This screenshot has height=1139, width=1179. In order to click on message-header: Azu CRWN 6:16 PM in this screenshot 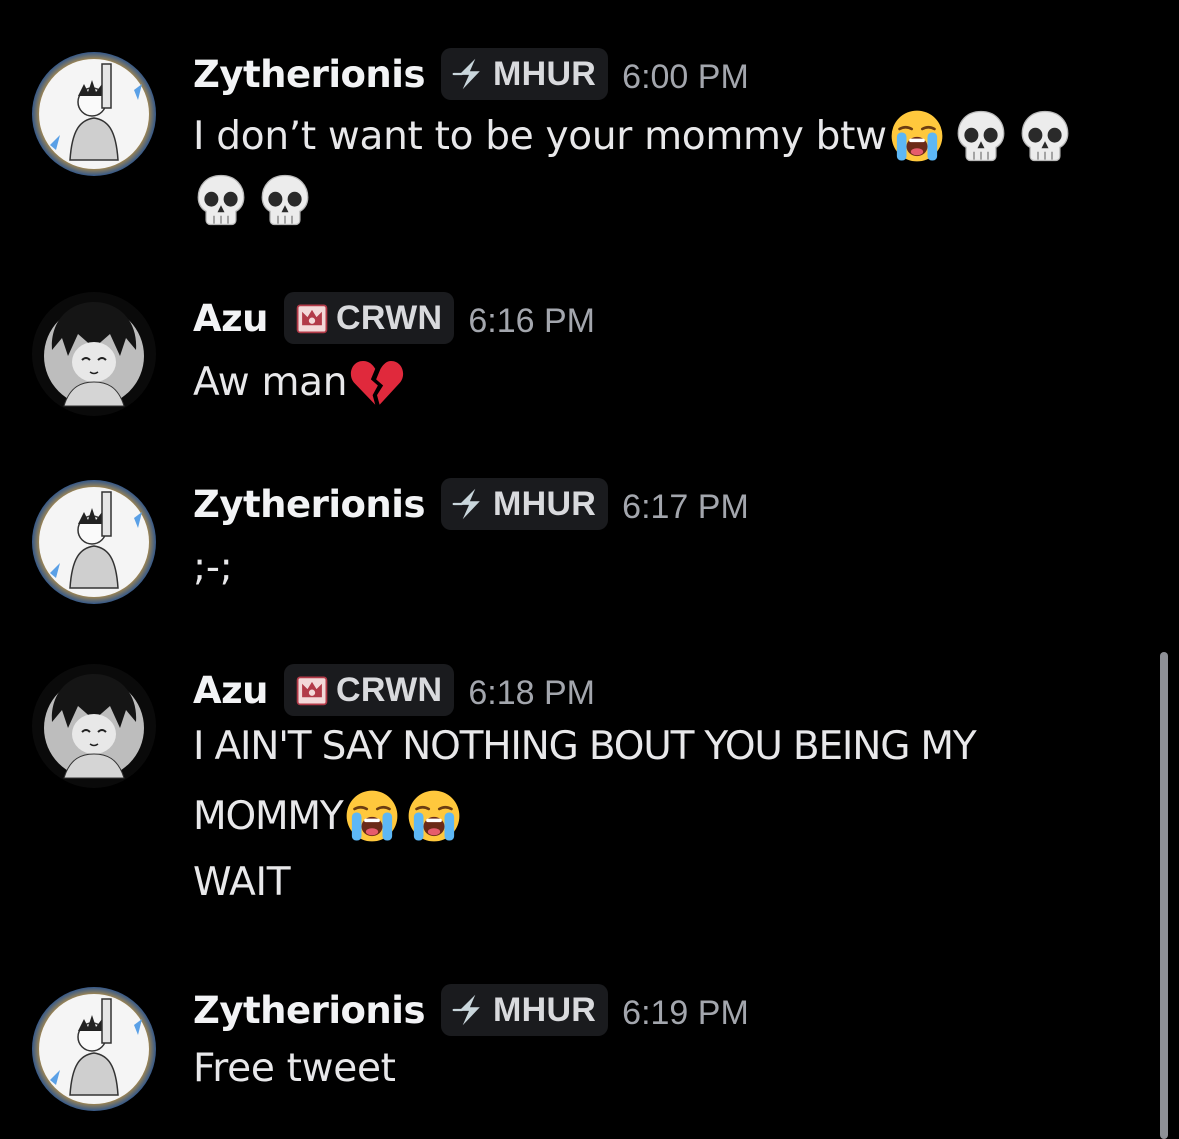, I will do `click(394, 318)`.